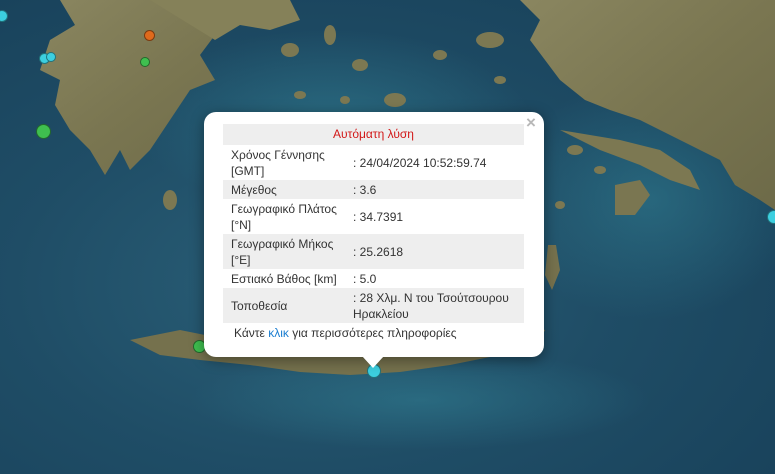  What do you see at coordinates (285, 251) in the screenshot?
I see `info-label: Γεωγραφικό Μήκος [°E]` at bounding box center [285, 251].